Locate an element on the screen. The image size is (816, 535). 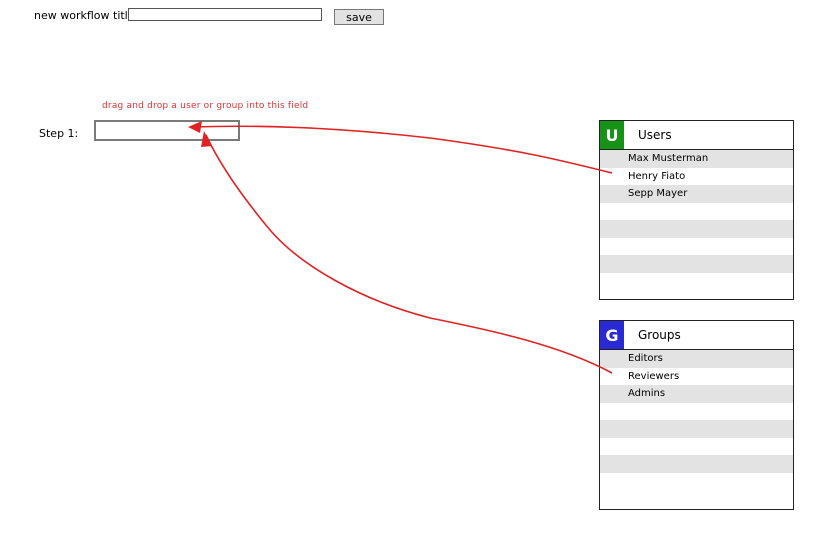
step-1-drop-field is located at coordinates (167, 130).